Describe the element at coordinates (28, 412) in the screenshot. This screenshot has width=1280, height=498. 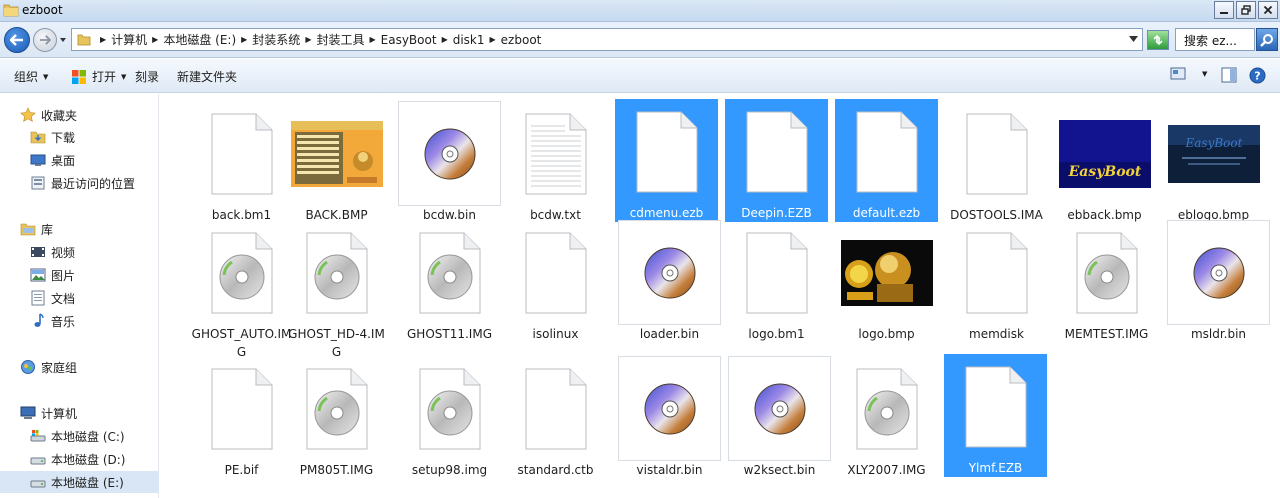
I see `computer-icon` at that location.